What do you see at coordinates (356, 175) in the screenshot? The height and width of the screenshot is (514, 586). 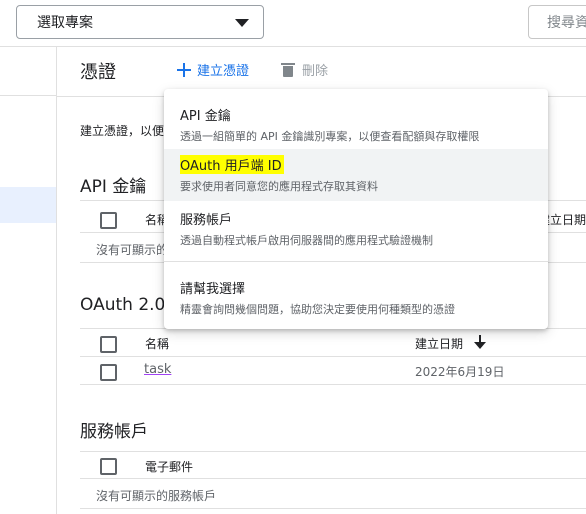 I see `menu-item-oauth-client-id: OAuth 用戶端 ID 要求使用者同意您的應用程式存取其資料` at bounding box center [356, 175].